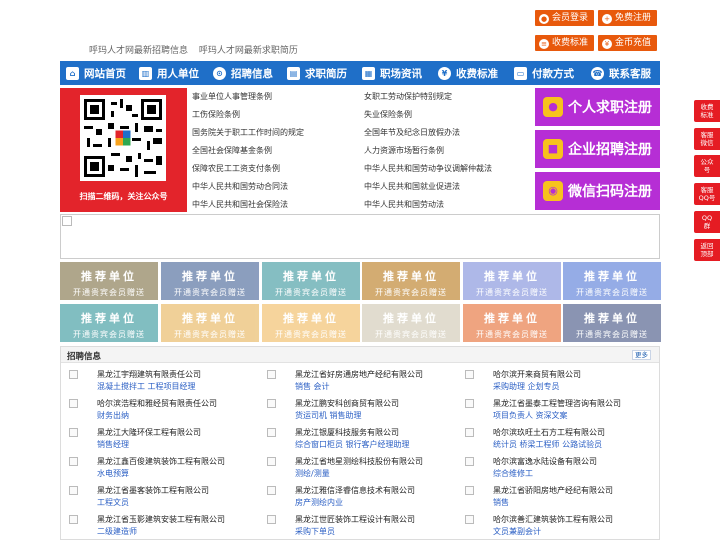 Image resolution: width=720 pixels, height=540 pixels. Describe the element at coordinates (565, 43) in the screenshot. I see `fee-standard-button: ≡ 收费标准` at that location.